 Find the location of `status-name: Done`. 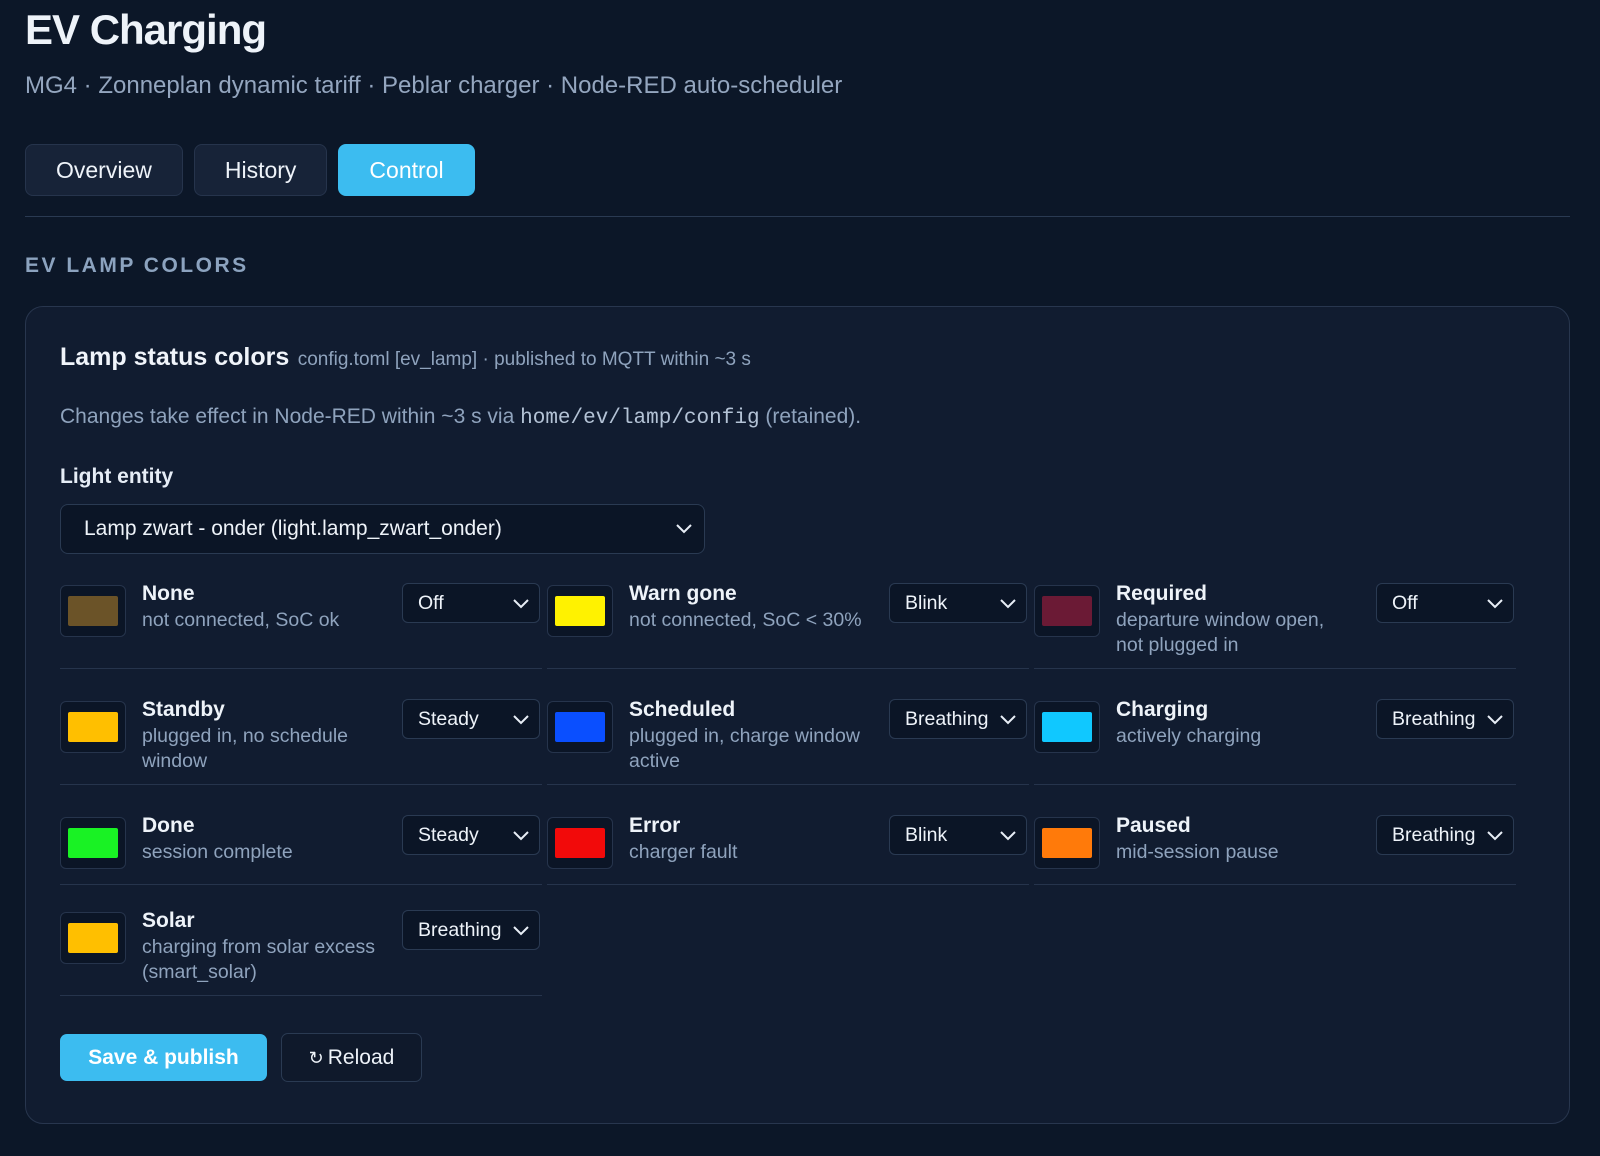

status-name: Done is located at coordinates (168, 825).